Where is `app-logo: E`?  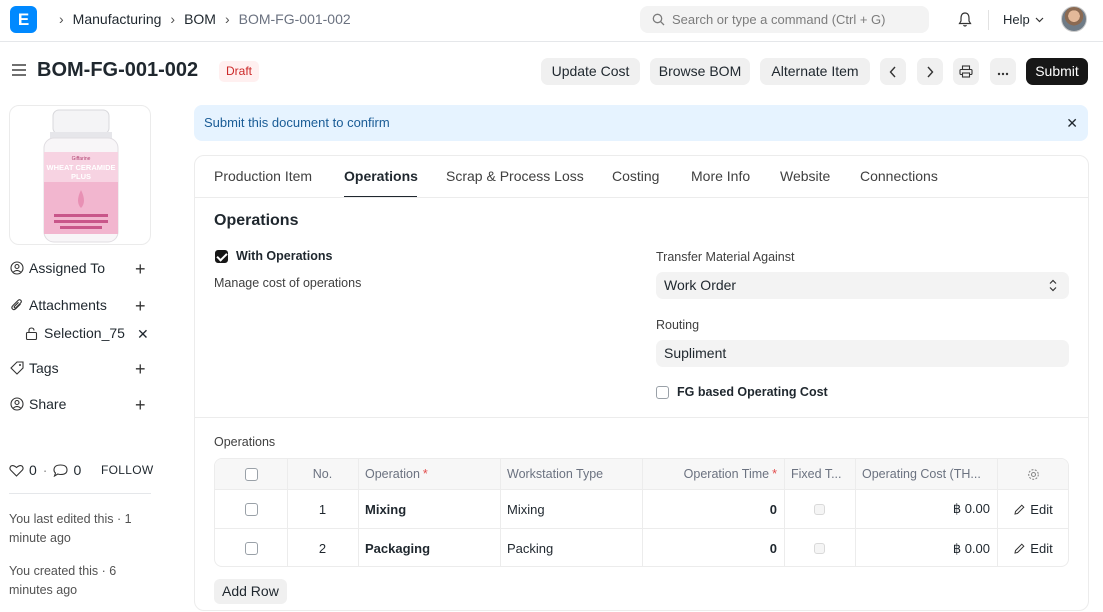 app-logo: E is located at coordinates (23, 19).